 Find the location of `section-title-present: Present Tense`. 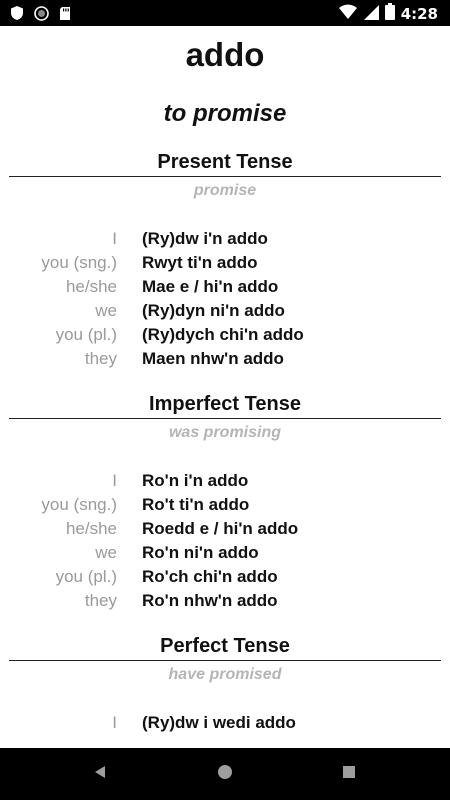

section-title-present: Present Tense is located at coordinates (225, 162).